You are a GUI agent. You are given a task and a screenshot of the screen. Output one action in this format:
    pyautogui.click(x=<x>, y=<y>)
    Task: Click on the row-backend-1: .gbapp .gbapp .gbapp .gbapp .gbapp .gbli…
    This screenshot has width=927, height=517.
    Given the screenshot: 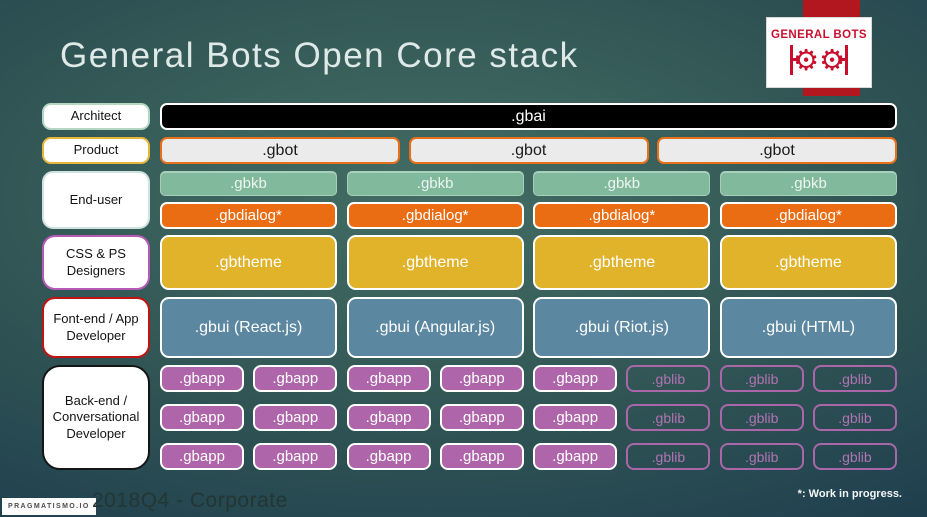 What is the action you would take?
    pyautogui.click(x=528, y=378)
    